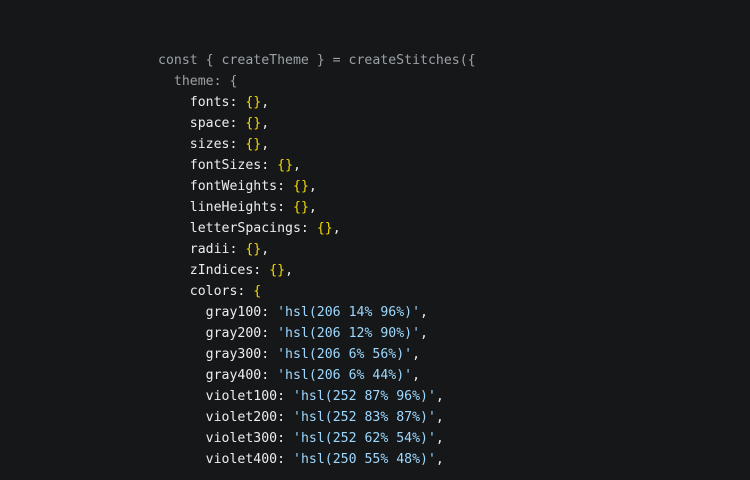 This screenshot has height=480, width=750. I want to click on property-key: lineHeights, so click(233, 207).